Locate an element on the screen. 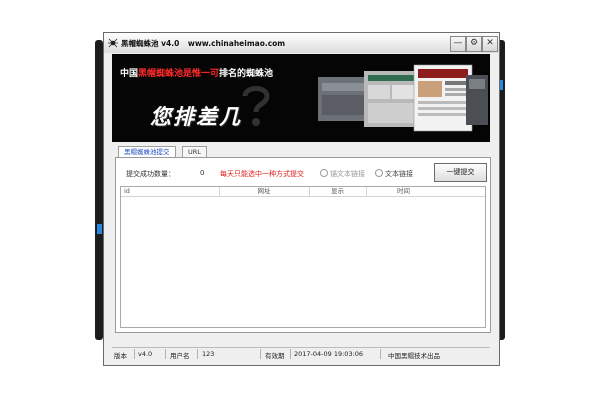 Image resolution: width=600 pixels, height=400 pixels. anchor-text-link-radio: 锚文本链接 is located at coordinates (342, 174).